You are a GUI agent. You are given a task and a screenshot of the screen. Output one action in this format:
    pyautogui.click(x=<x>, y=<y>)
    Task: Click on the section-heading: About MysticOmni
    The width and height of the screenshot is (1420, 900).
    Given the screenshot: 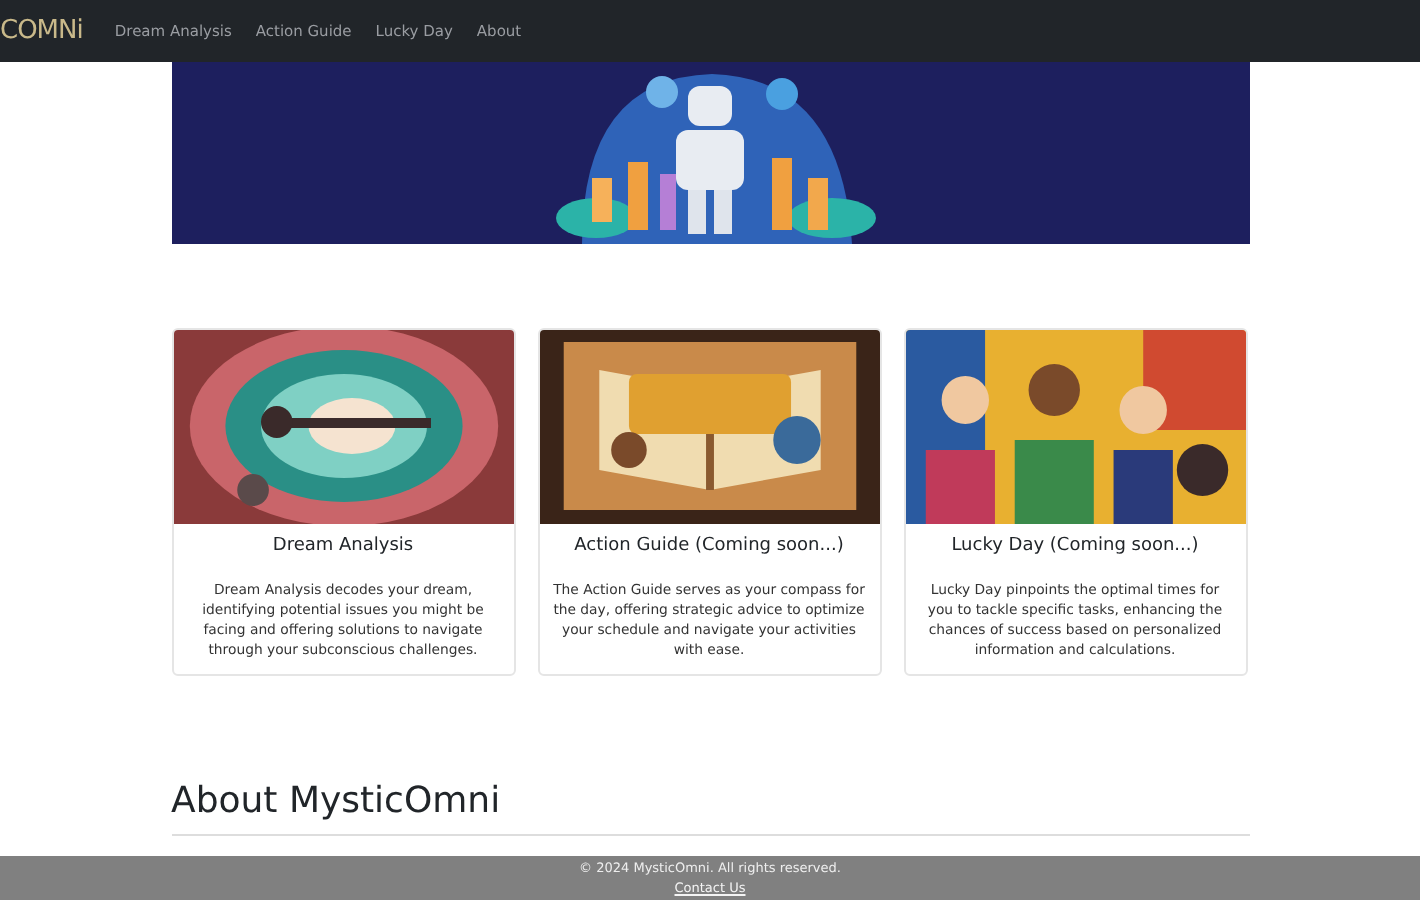 What is the action you would take?
    pyautogui.click(x=337, y=801)
    